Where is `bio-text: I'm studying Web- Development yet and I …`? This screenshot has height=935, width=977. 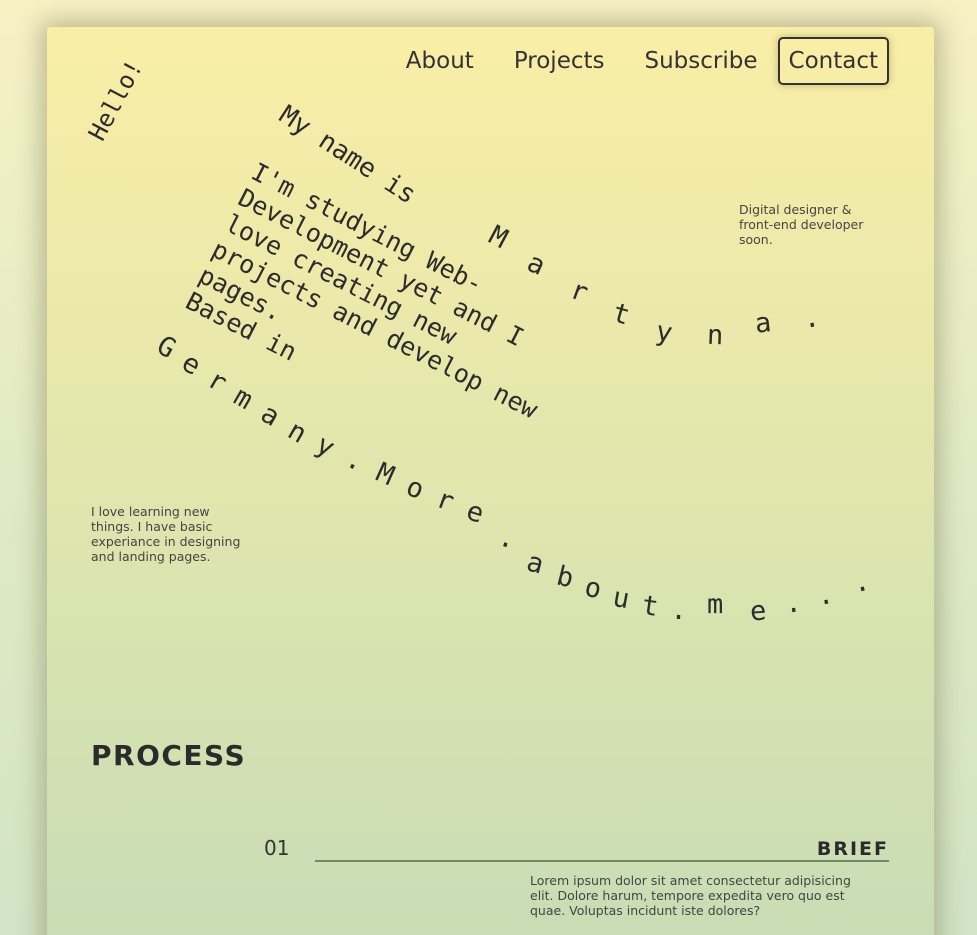
bio-text: I'm studying Web- Development yet and I … is located at coordinates (362, 291).